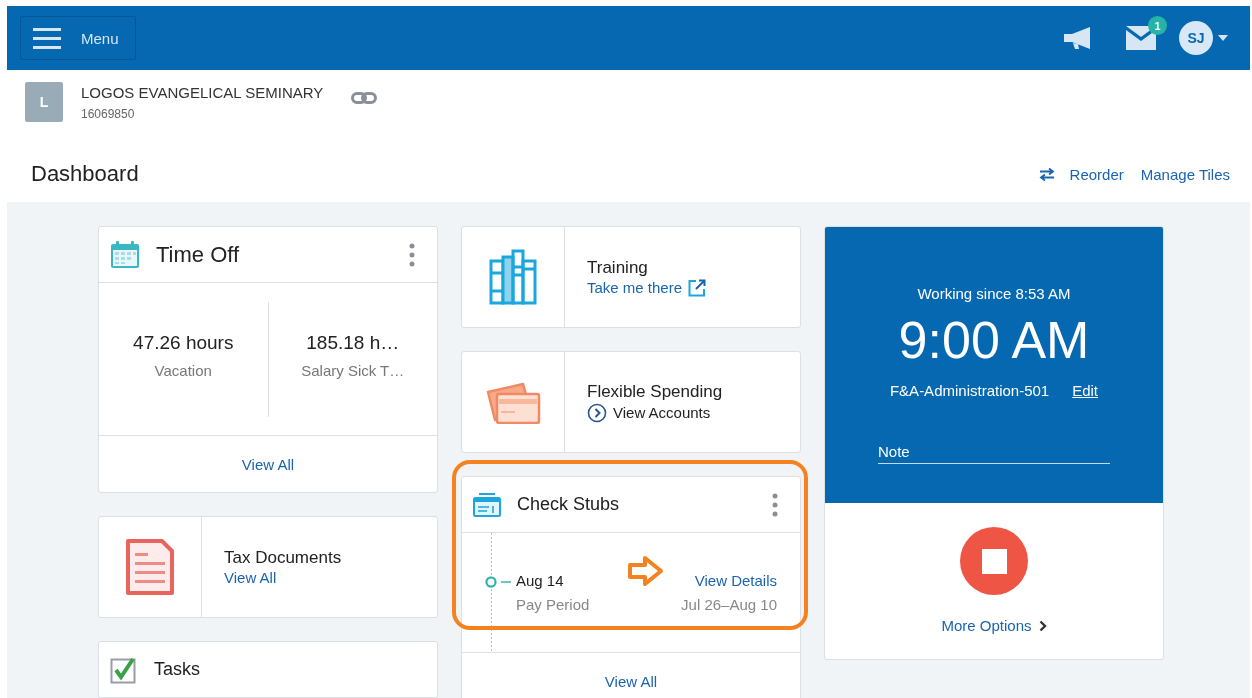 The image size is (1252, 698). Describe the element at coordinates (198, 254) in the screenshot. I see `tile-title: Time Off` at that location.